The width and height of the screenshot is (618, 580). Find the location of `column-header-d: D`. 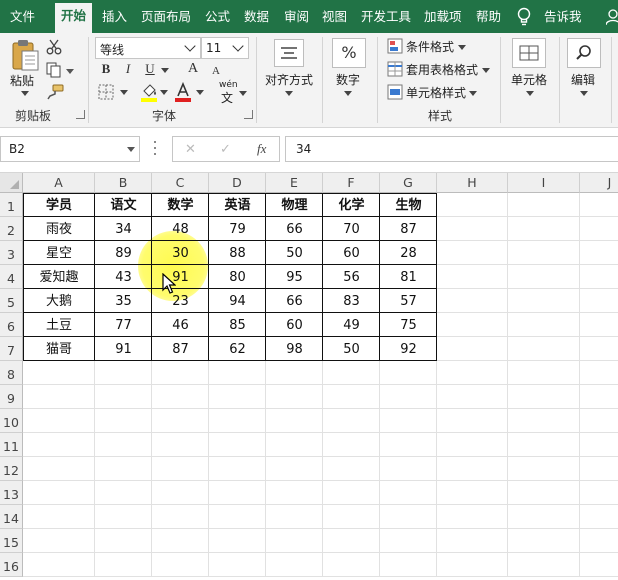

column-header-d: D is located at coordinates (237, 183).